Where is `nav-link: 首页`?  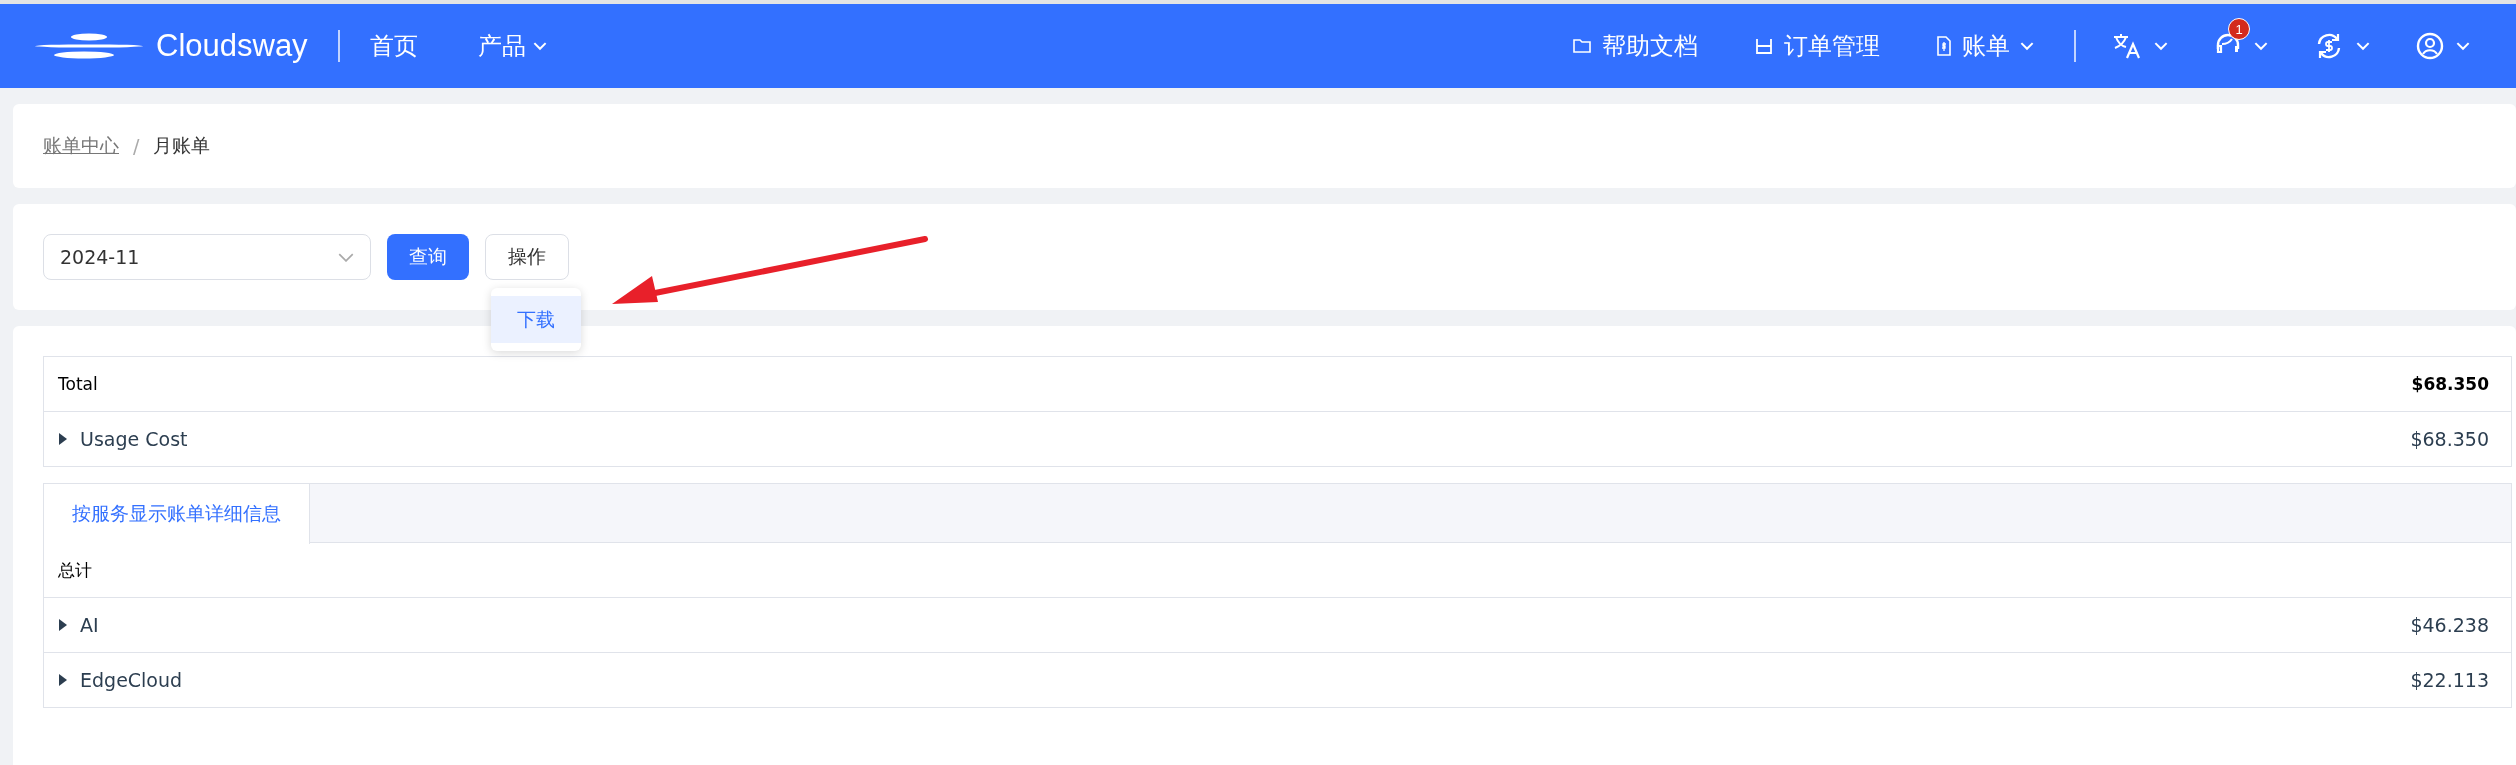
nav-link: 首页 is located at coordinates (393, 46).